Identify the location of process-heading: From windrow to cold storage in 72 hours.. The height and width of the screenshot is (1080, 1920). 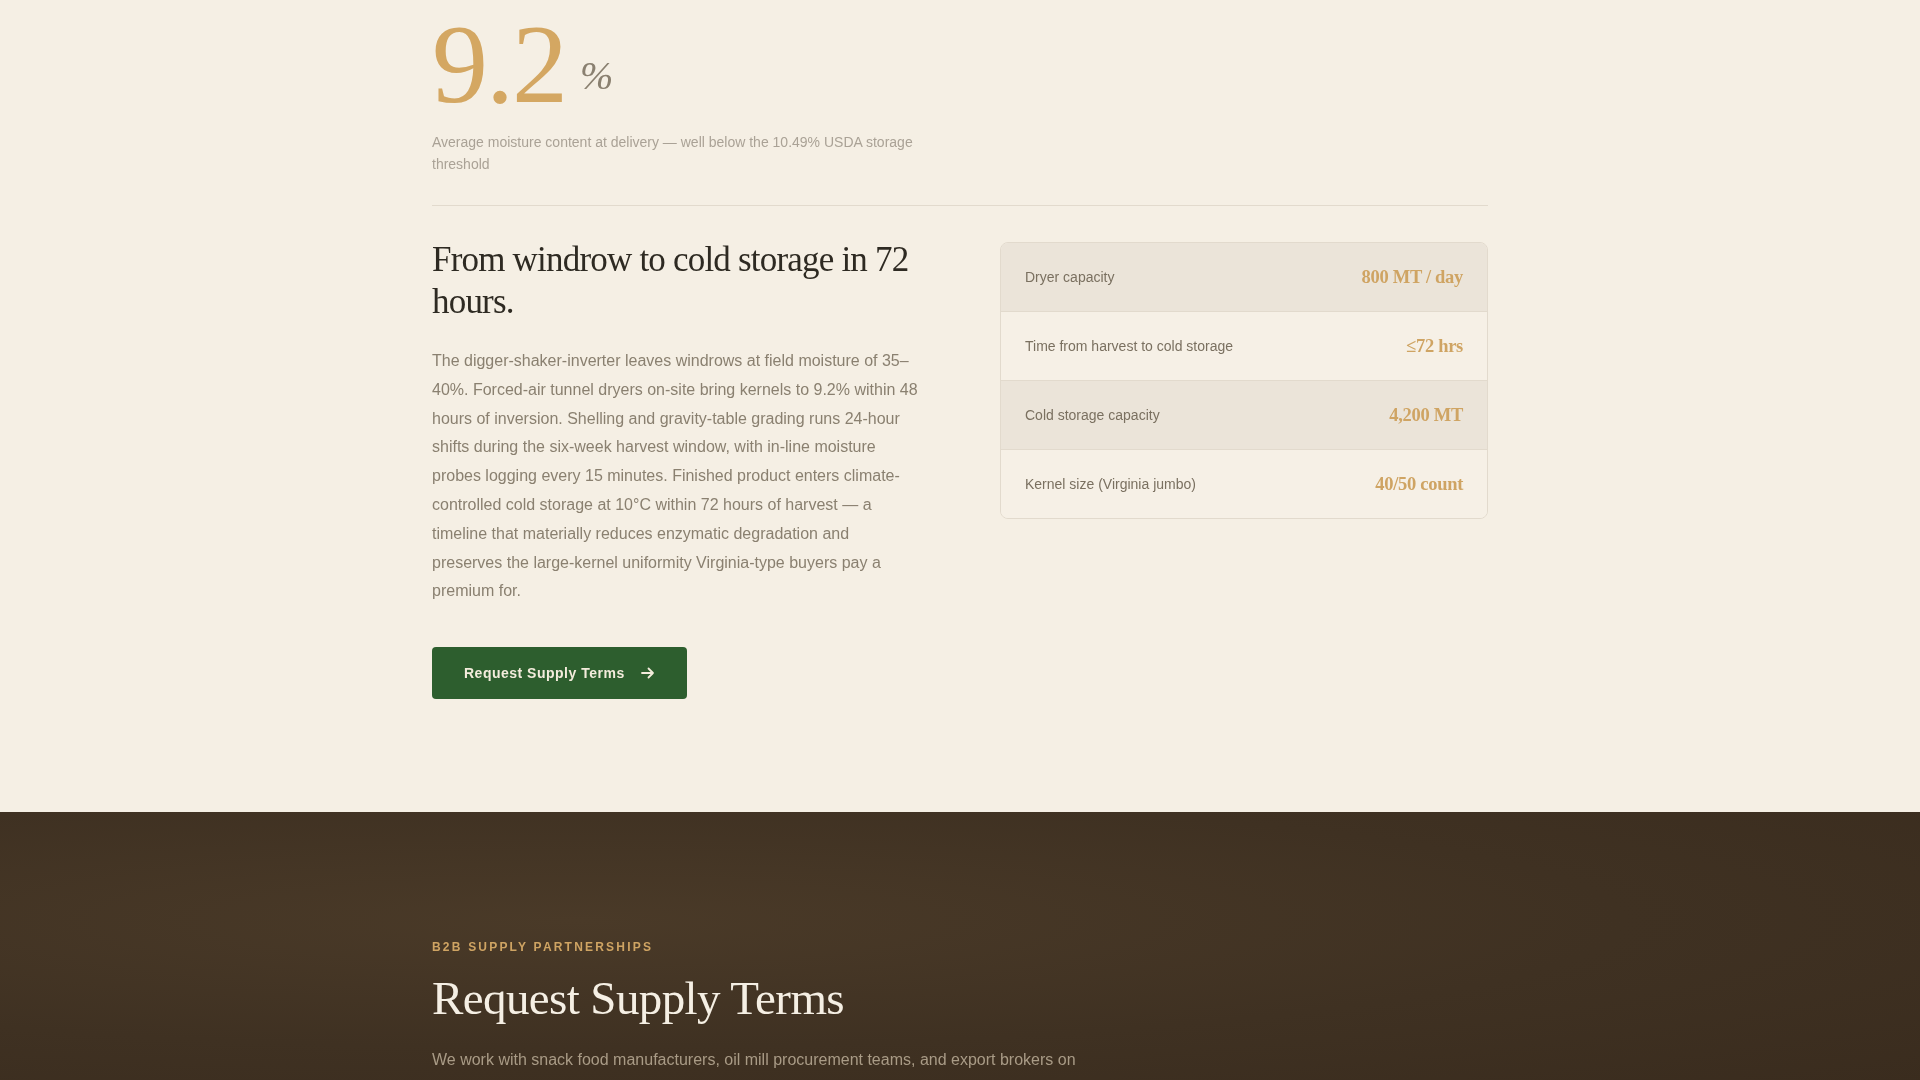
(671, 281).